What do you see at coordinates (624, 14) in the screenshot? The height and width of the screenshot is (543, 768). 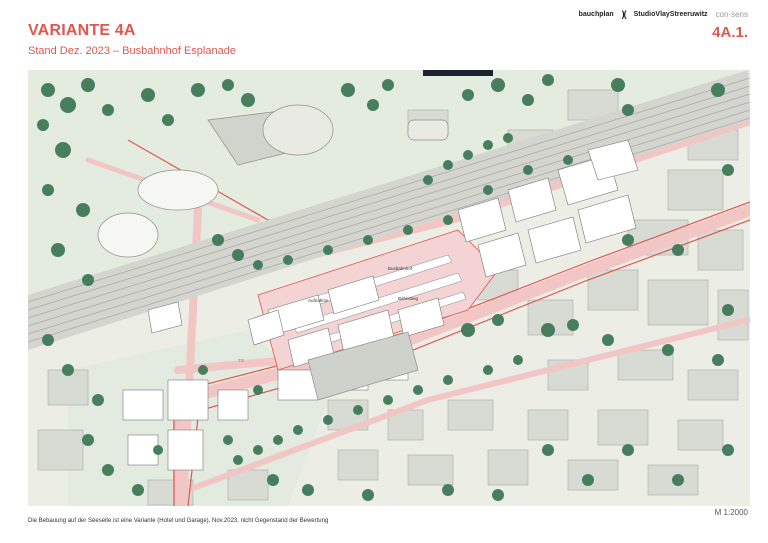 I see `bauchplan-mark-icon: )(` at bounding box center [624, 14].